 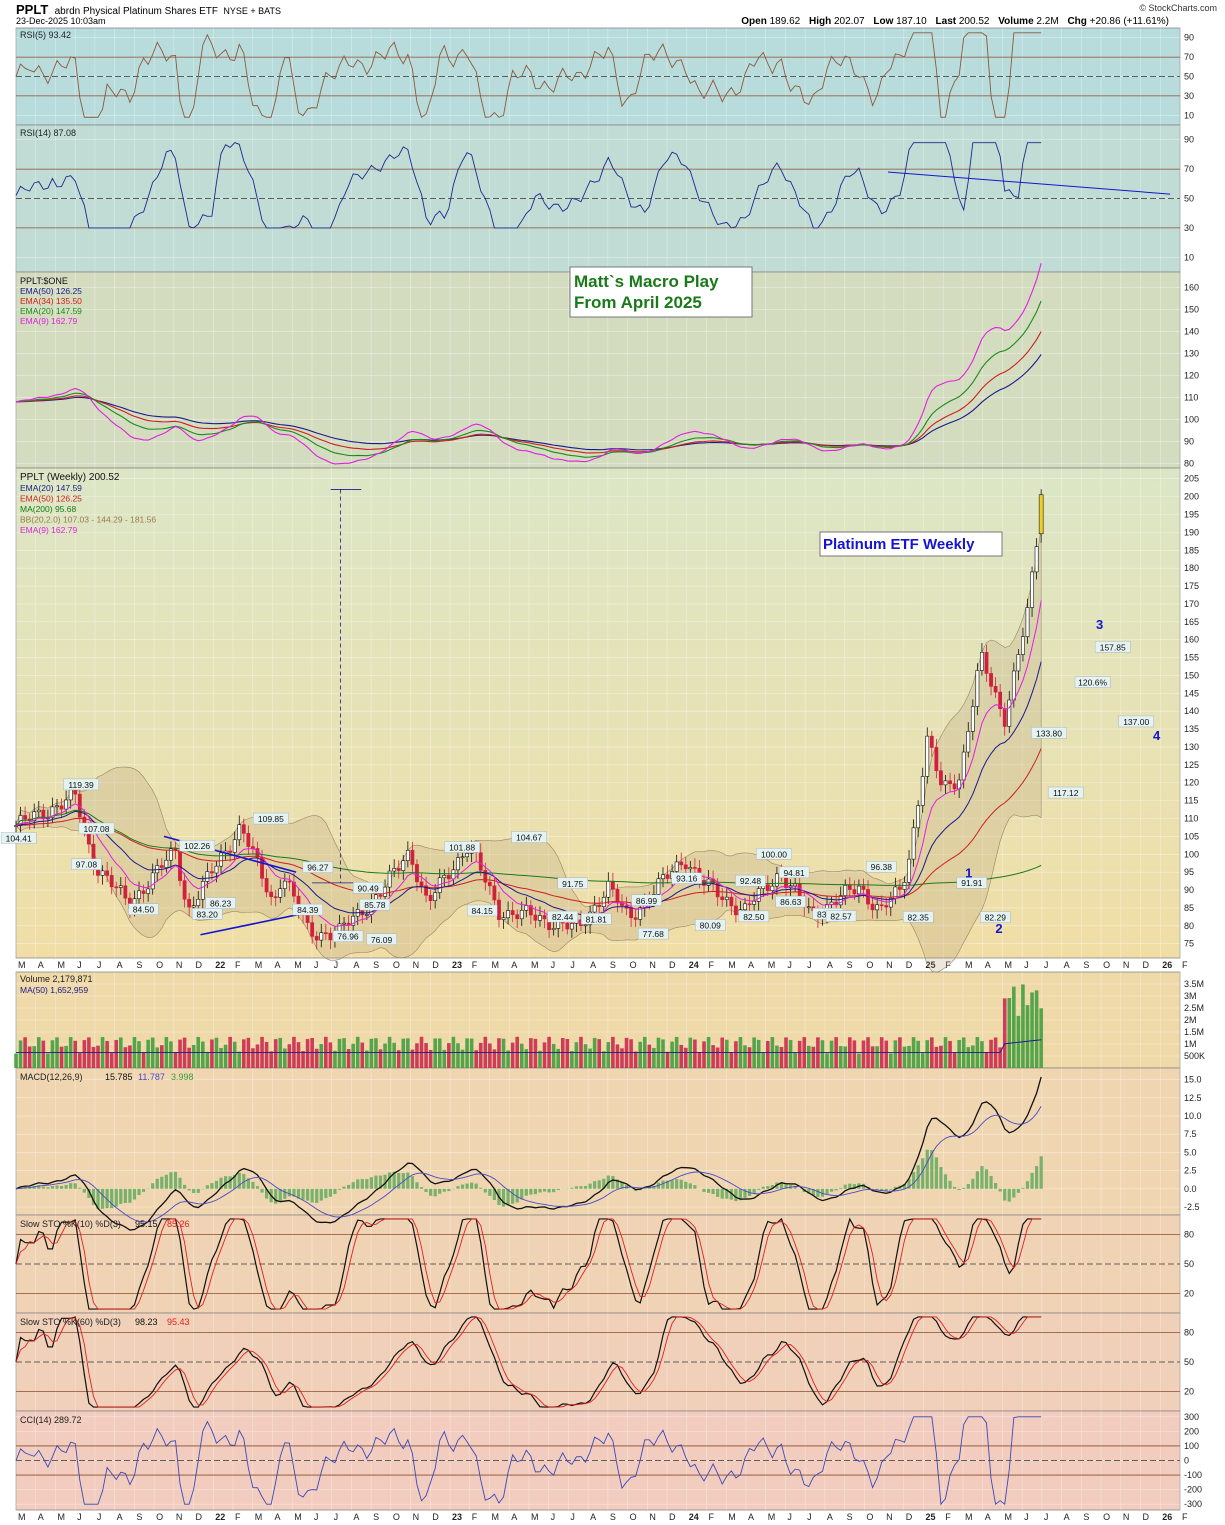 I want to click on y-tick-label: 200, so click(x=1191, y=497).